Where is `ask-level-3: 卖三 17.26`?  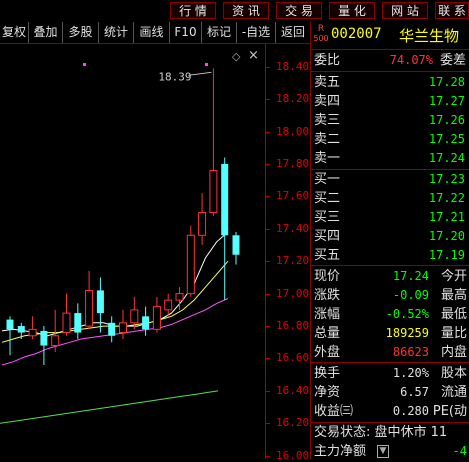 ask-level-3: 卖三 17.26 is located at coordinates (390, 120).